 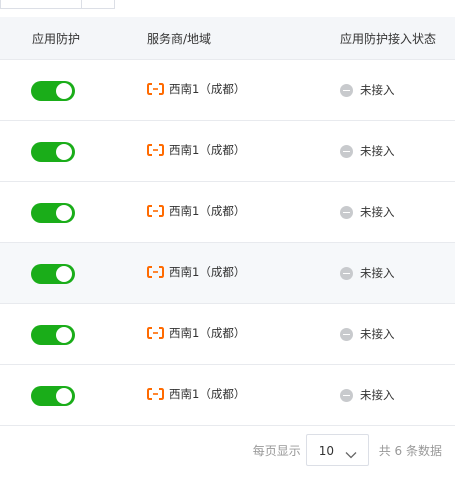 What do you see at coordinates (276, 450) in the screenshot?
I see `per-page-label: 每页显示` at bounding box center [276, 450].